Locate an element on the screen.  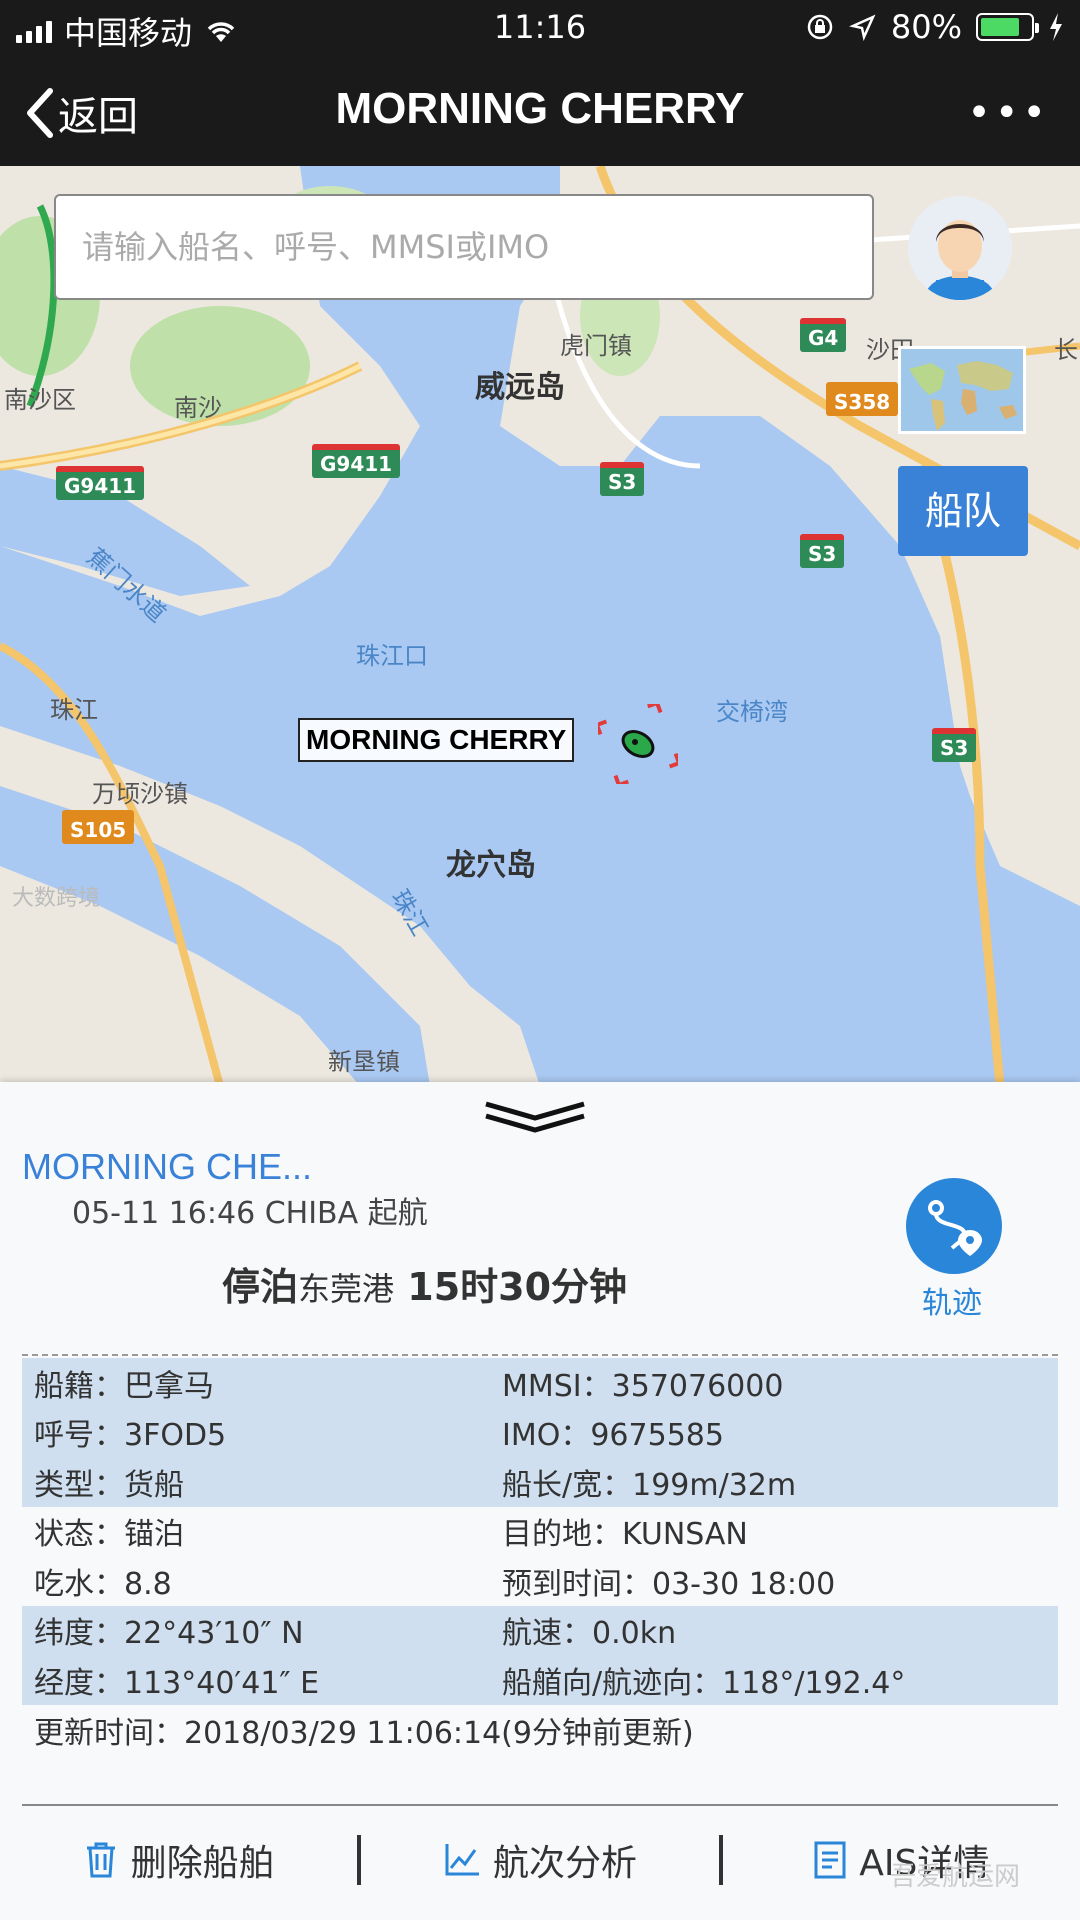
track-label: 轨迹 is located at coordinates (952, 1300).